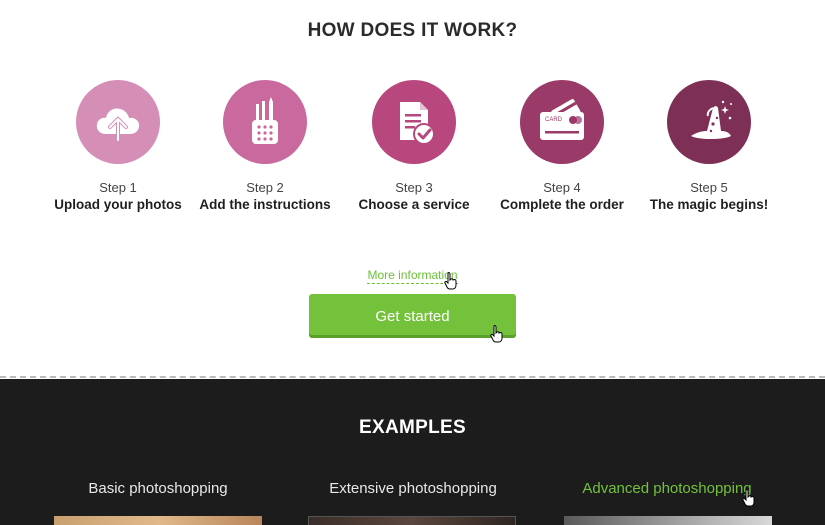  I want to click on step-5-number: Step 5, so click(709, 187).